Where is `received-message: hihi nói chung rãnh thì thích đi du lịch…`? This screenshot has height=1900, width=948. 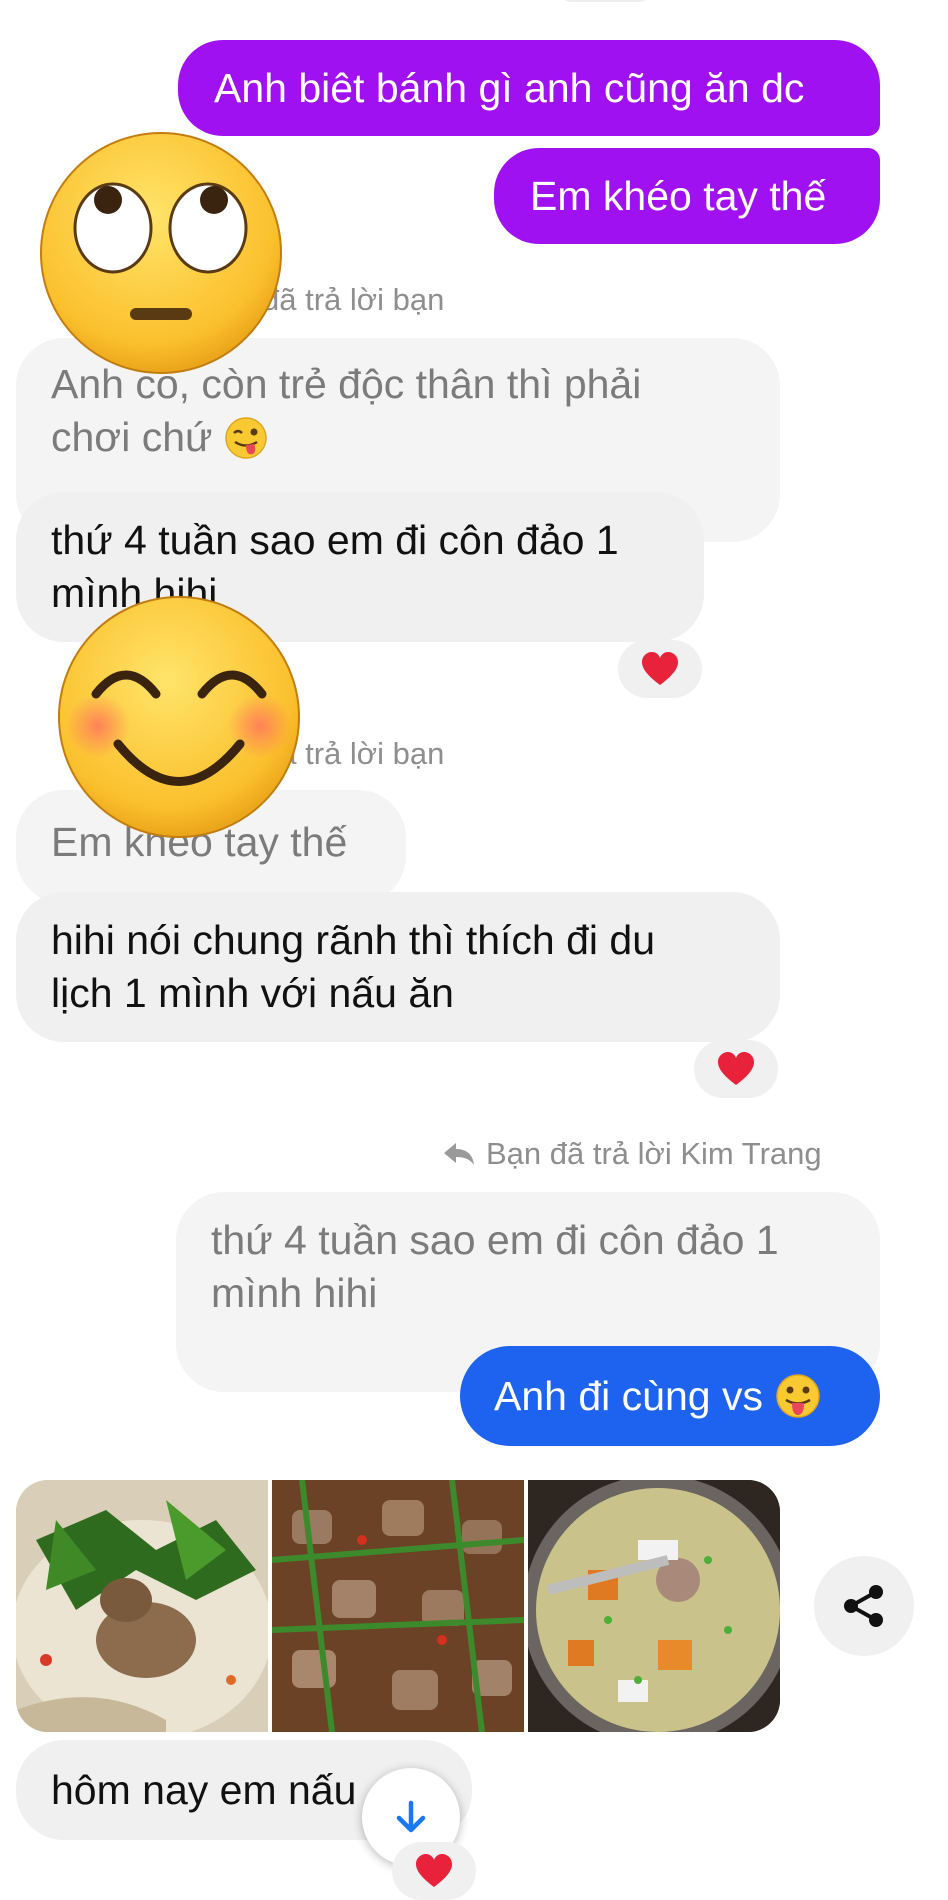
received-message: hihi nói chung rãnh thì thích đi du lịch… is located at coordinates (398, 967).